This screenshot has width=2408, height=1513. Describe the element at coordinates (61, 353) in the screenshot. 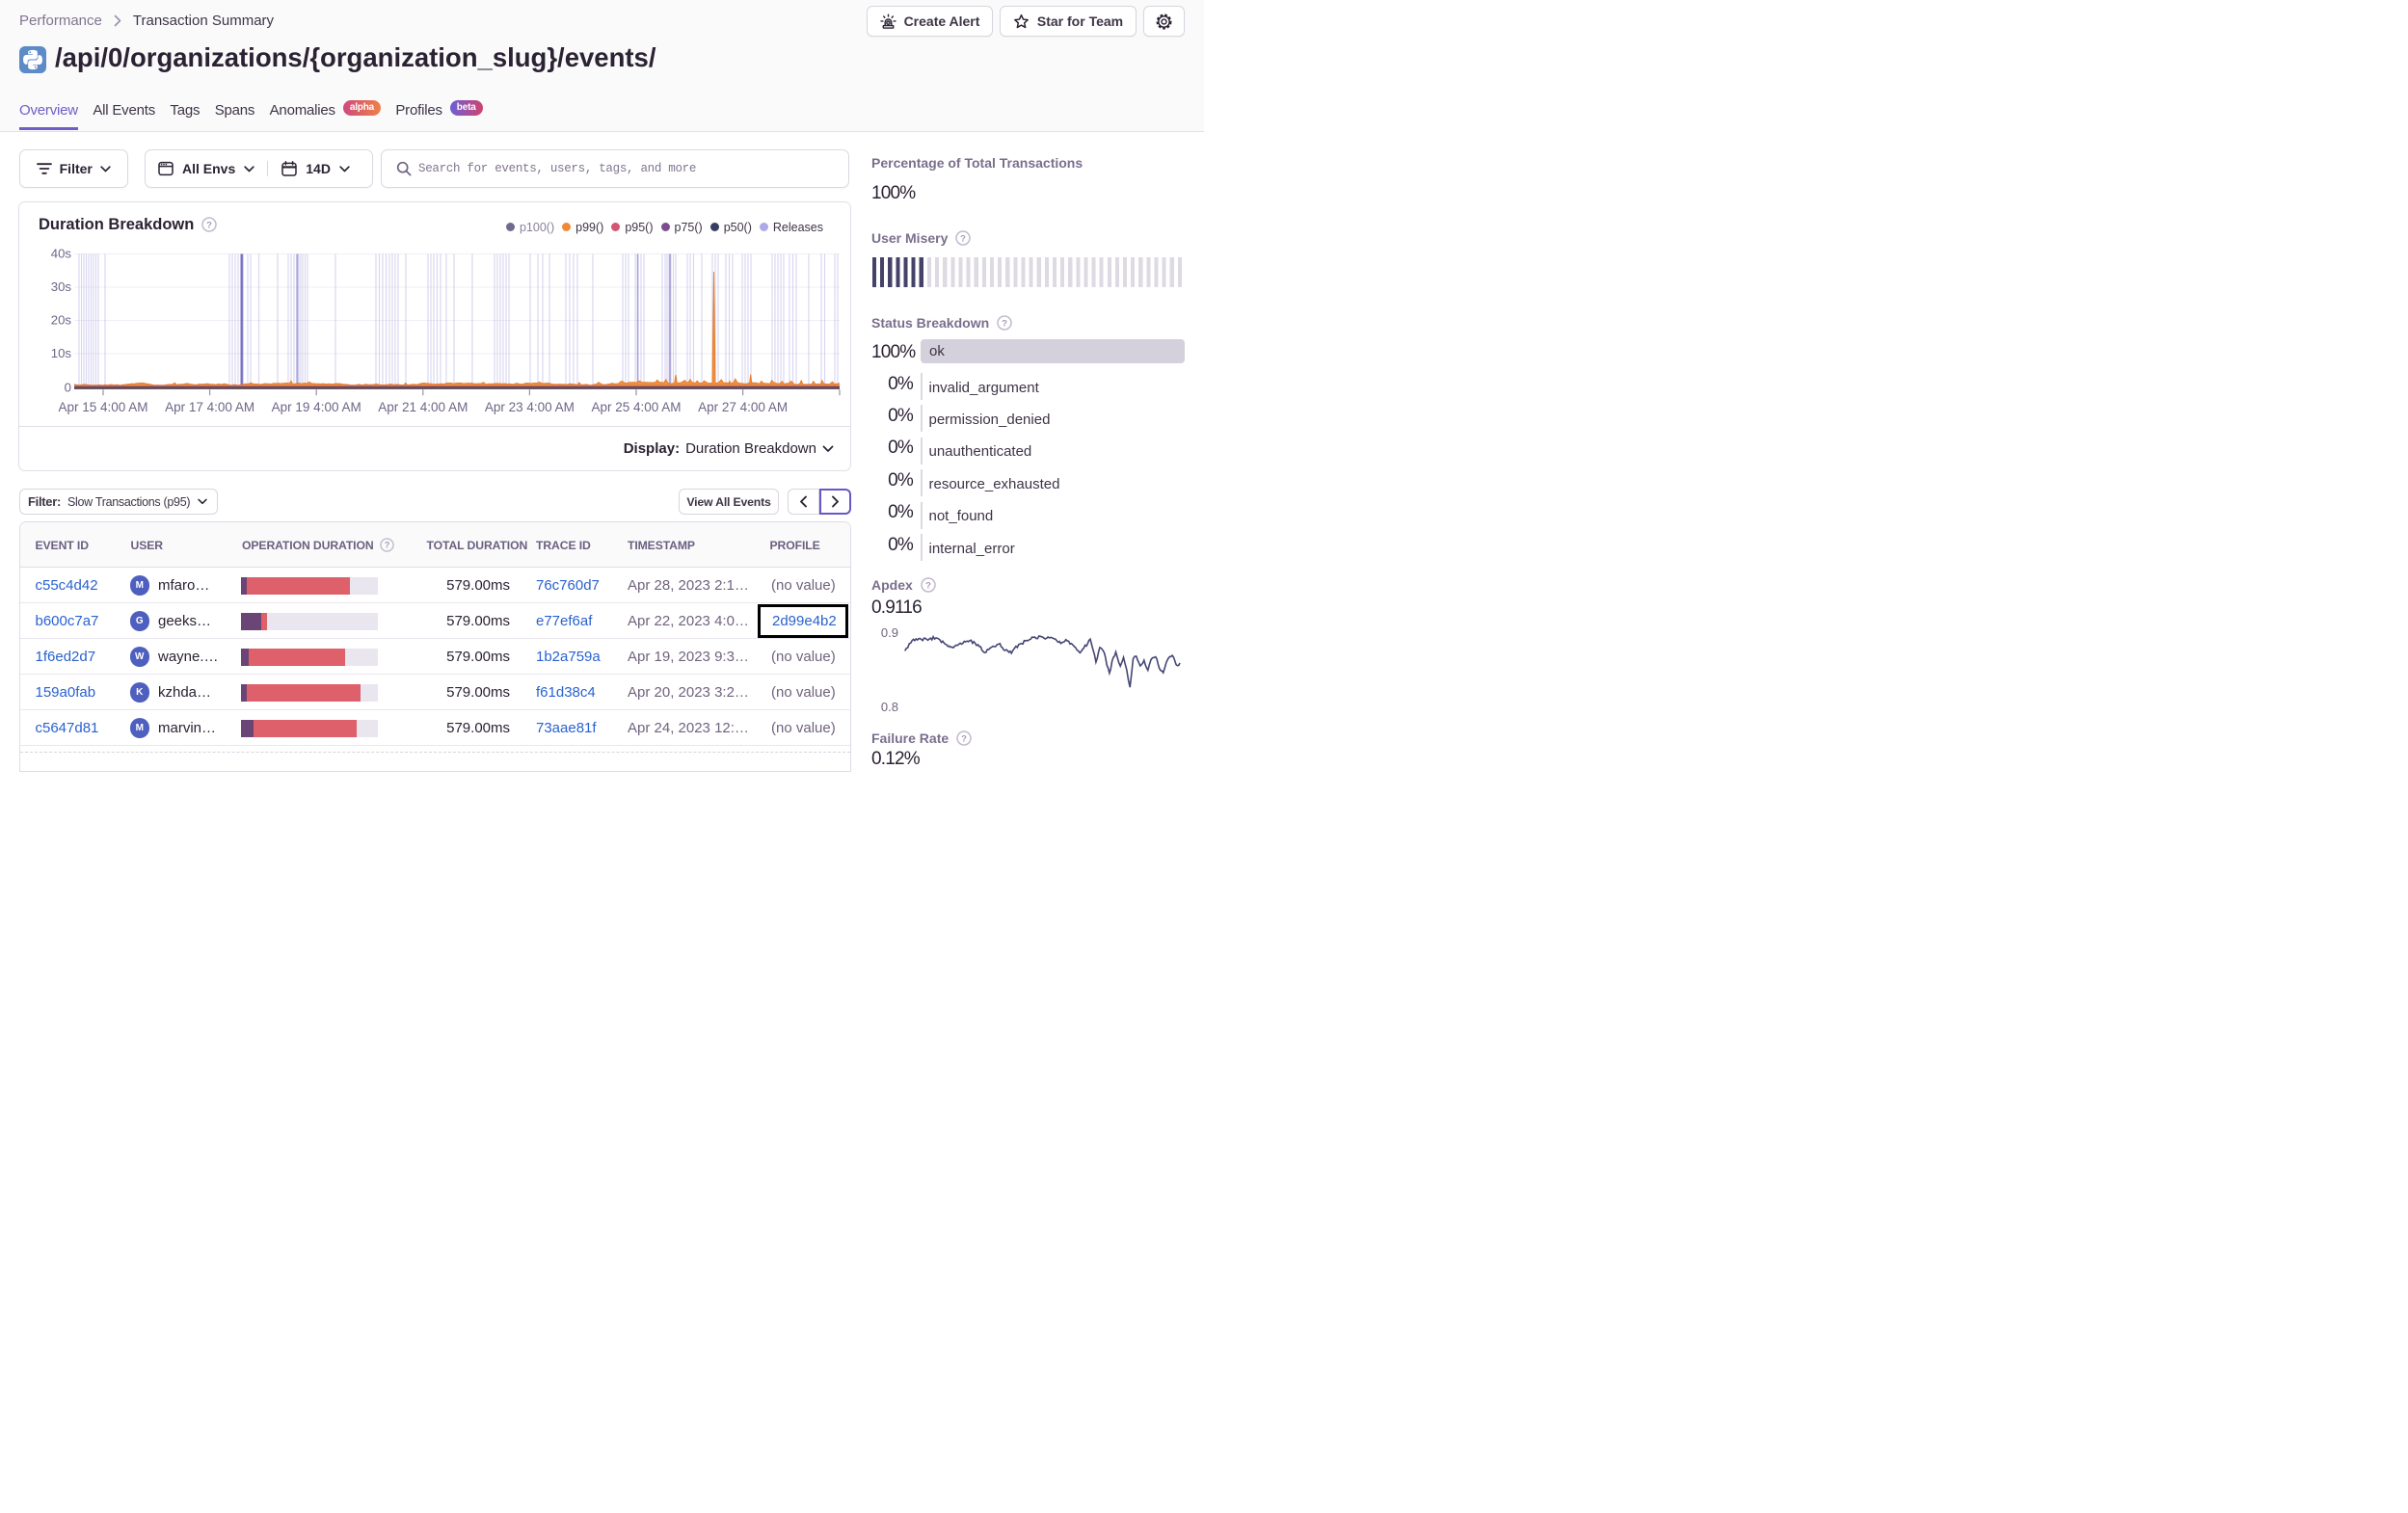

I see `svg-text: 10s` at that location.